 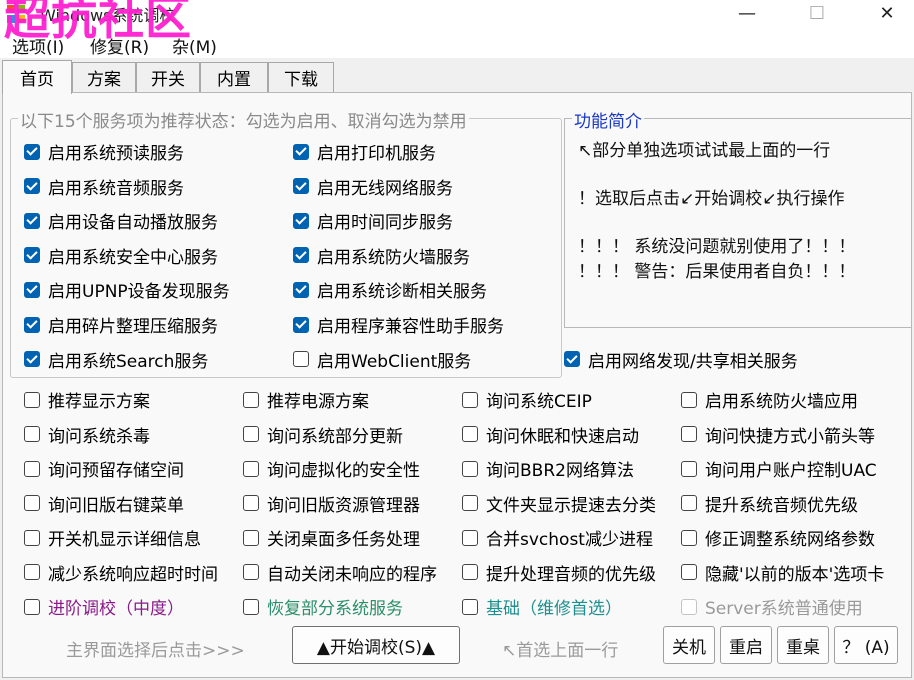 What do you see at coordinates (559, 503) in the screenshot?
I see `checkbox-option: 文件夹显示提速去分类` at bounding box center [559, 503].